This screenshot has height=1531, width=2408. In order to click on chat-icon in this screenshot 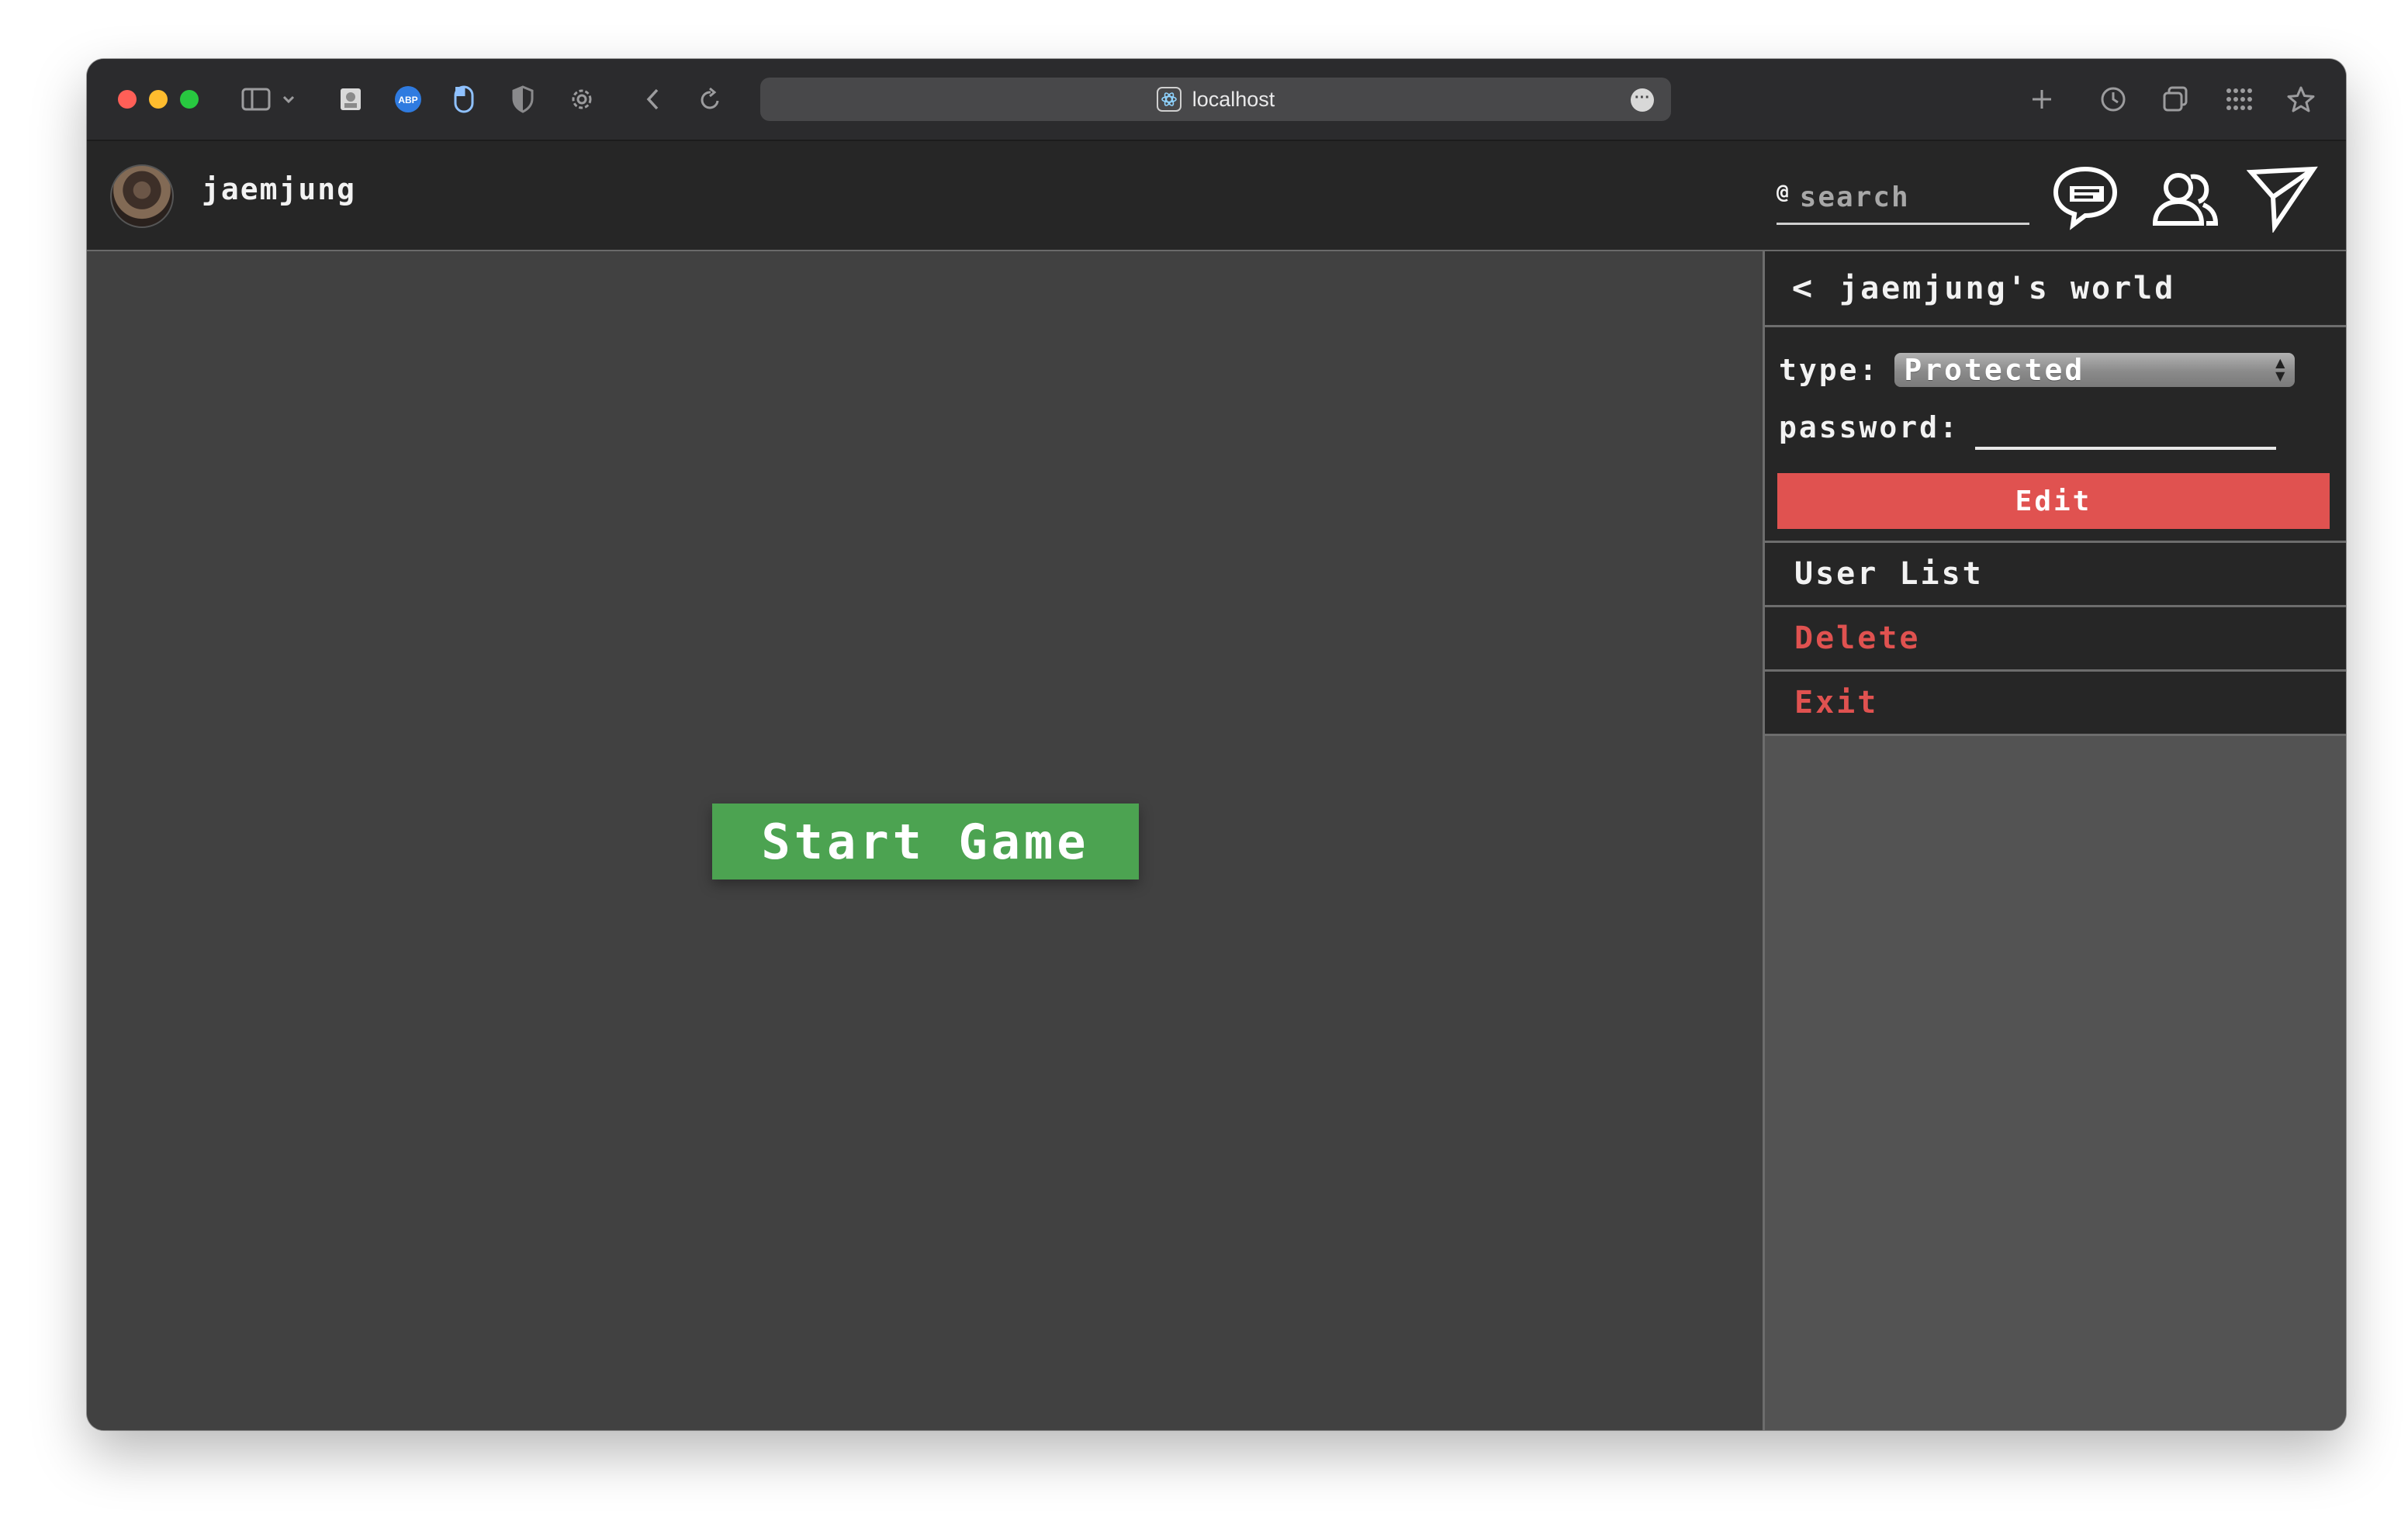, I will do `click(2085, 197)`.